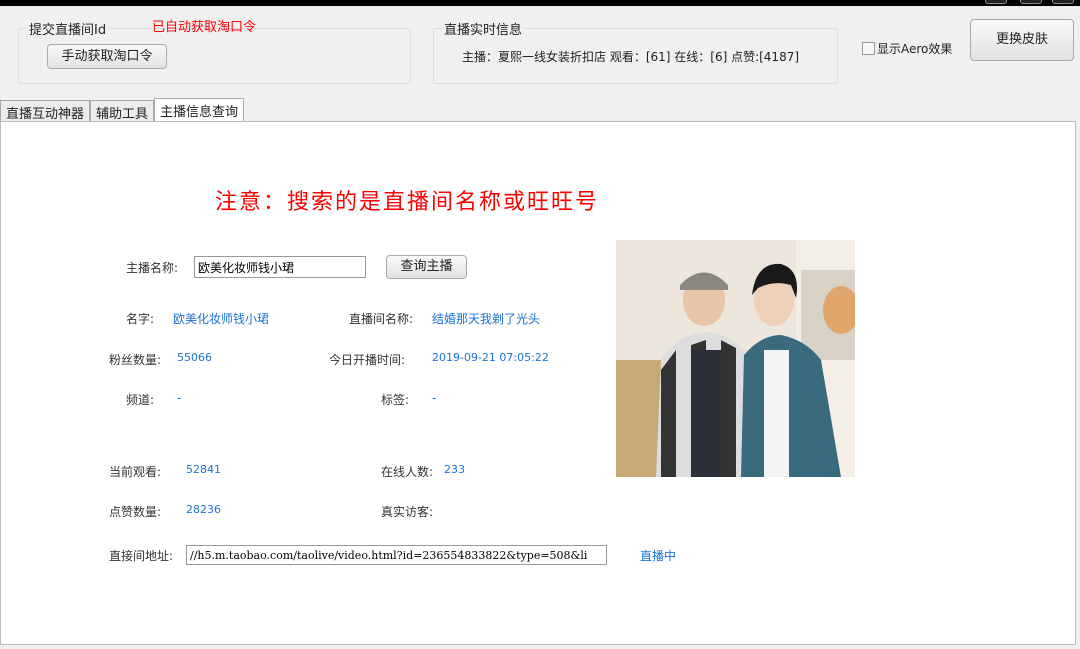 This screenshot has height=649, width=1080. What do you see at coordinates (107, 56) in the screenshot?
I see `manual-fetch-button: 手动获取淘口令` at bounding box center [107, 56].